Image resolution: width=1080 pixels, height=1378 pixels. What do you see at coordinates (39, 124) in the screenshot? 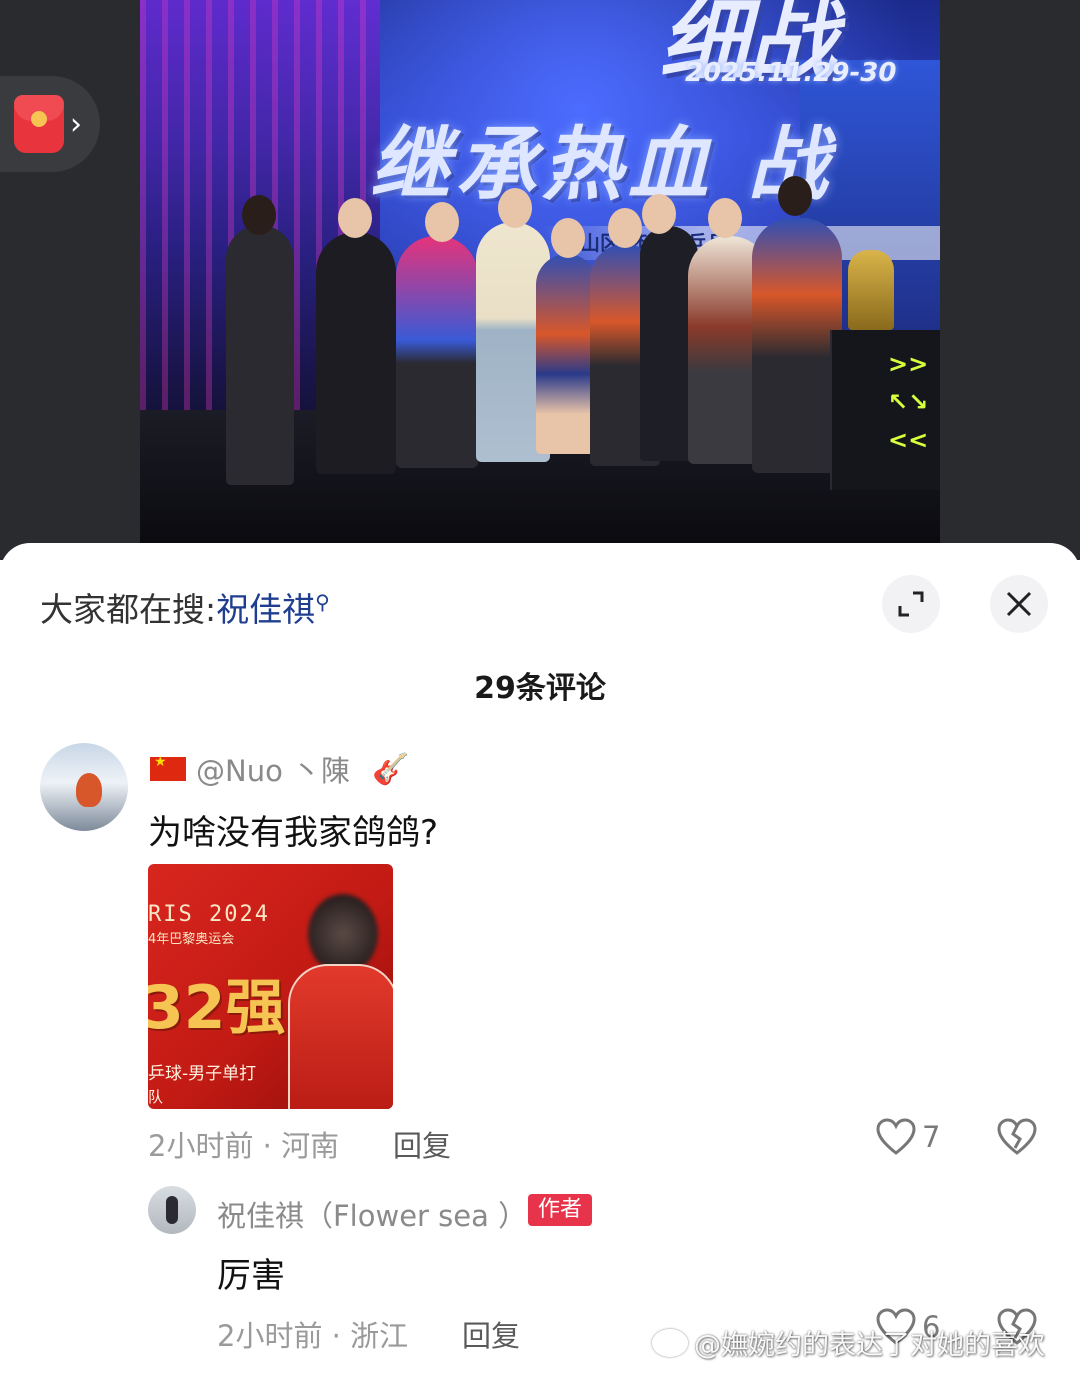
I see `red-envelope-icon` at bounding box center [39, 124].